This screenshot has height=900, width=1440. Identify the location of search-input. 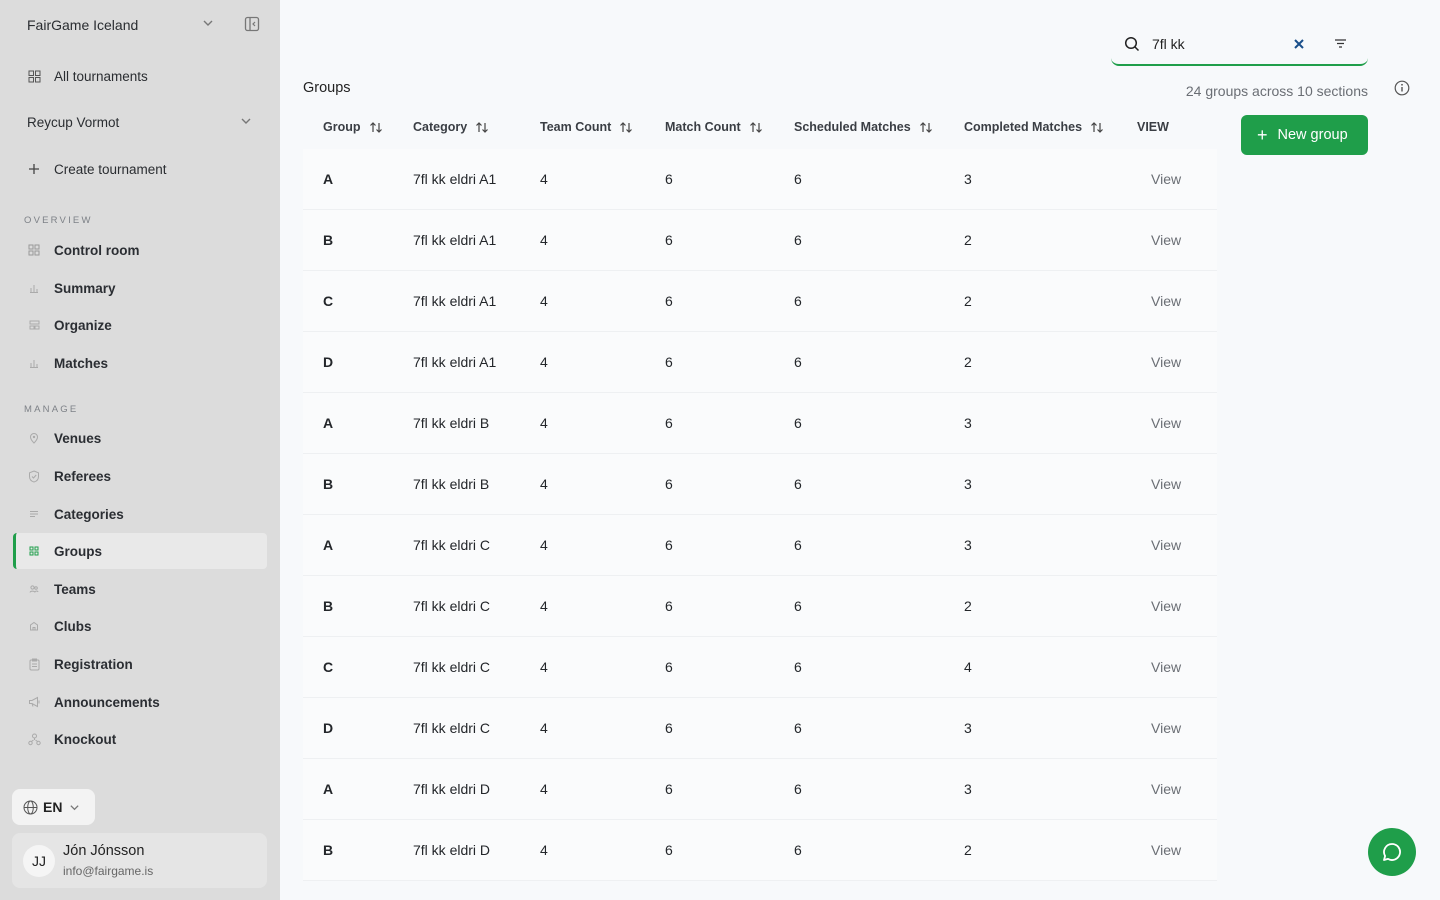
(1217, 44).